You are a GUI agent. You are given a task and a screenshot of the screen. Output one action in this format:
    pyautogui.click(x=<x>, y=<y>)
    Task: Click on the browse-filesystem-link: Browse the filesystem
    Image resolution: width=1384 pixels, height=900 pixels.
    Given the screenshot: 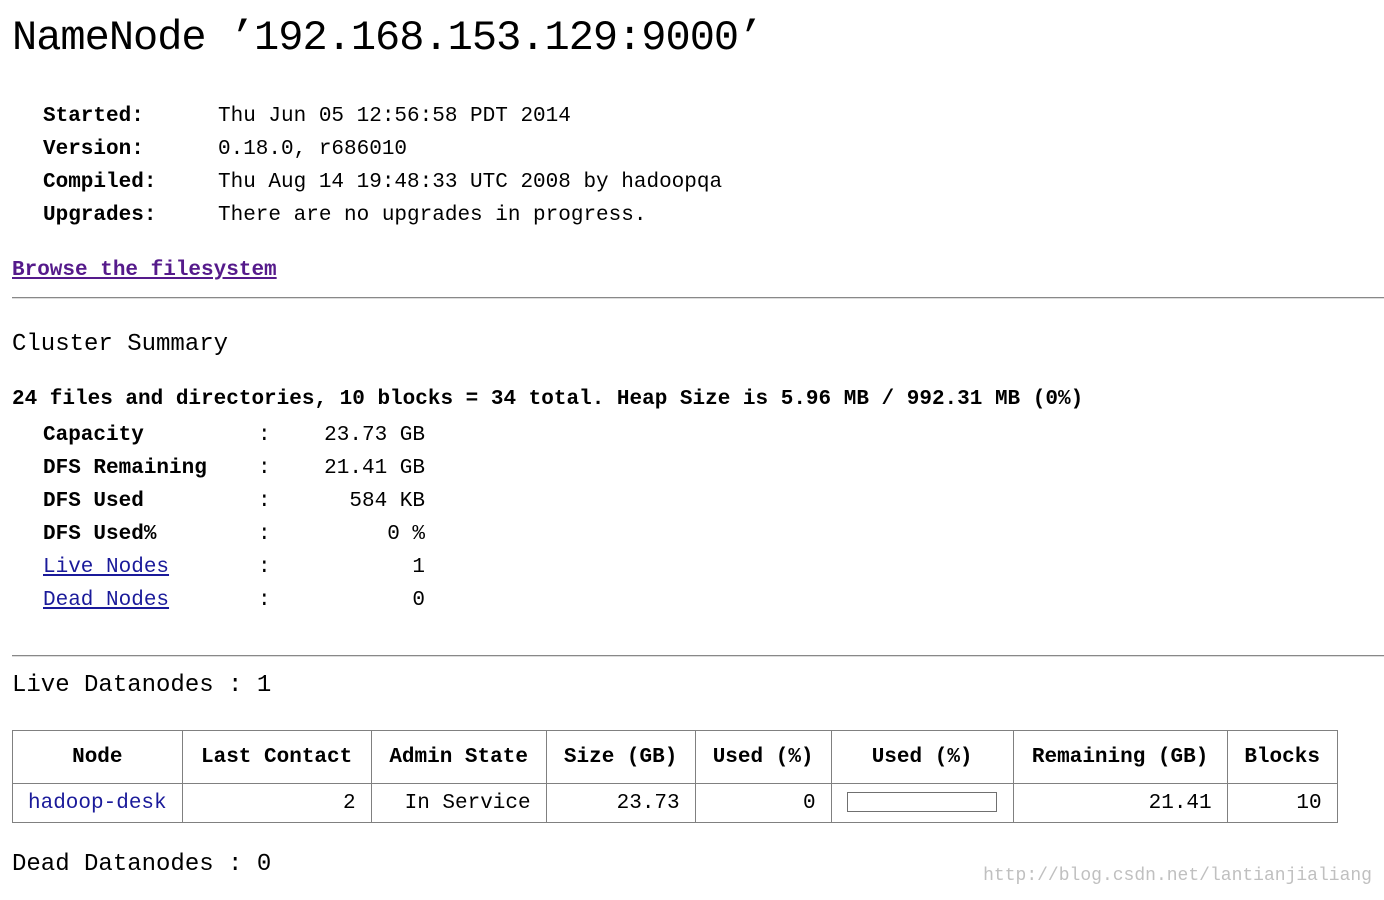 What is the action you would take?
    pyautogui.click(x=144, y=270)
    